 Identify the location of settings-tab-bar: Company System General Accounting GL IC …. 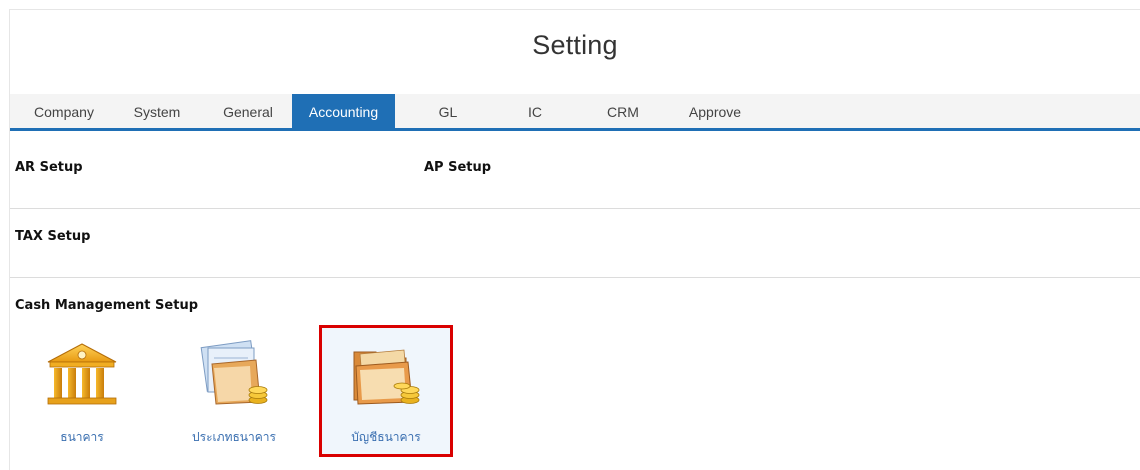
(575, 112).